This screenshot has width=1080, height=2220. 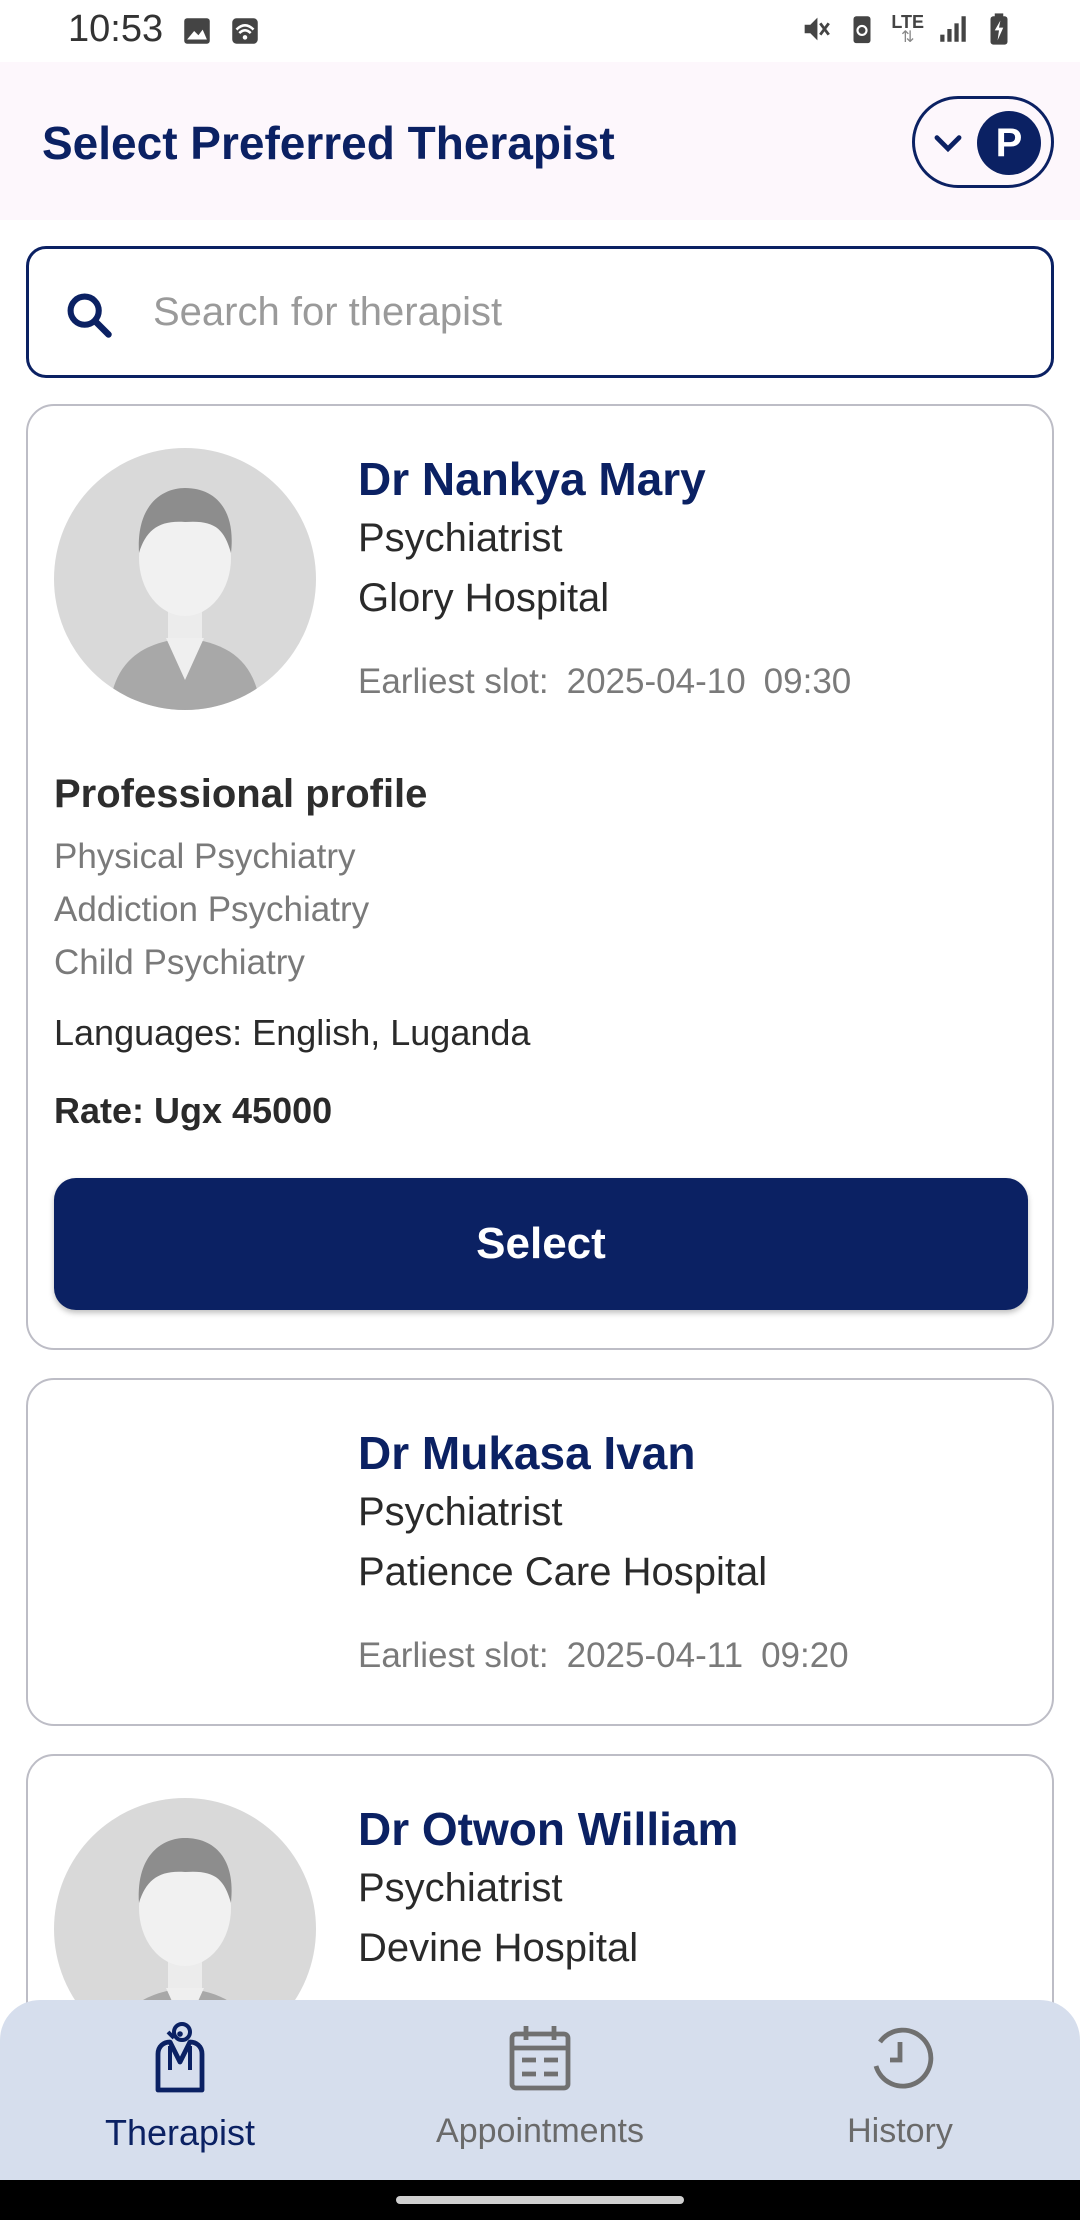 I want to click on status-time: 10:53, so click(x=116, y=29).